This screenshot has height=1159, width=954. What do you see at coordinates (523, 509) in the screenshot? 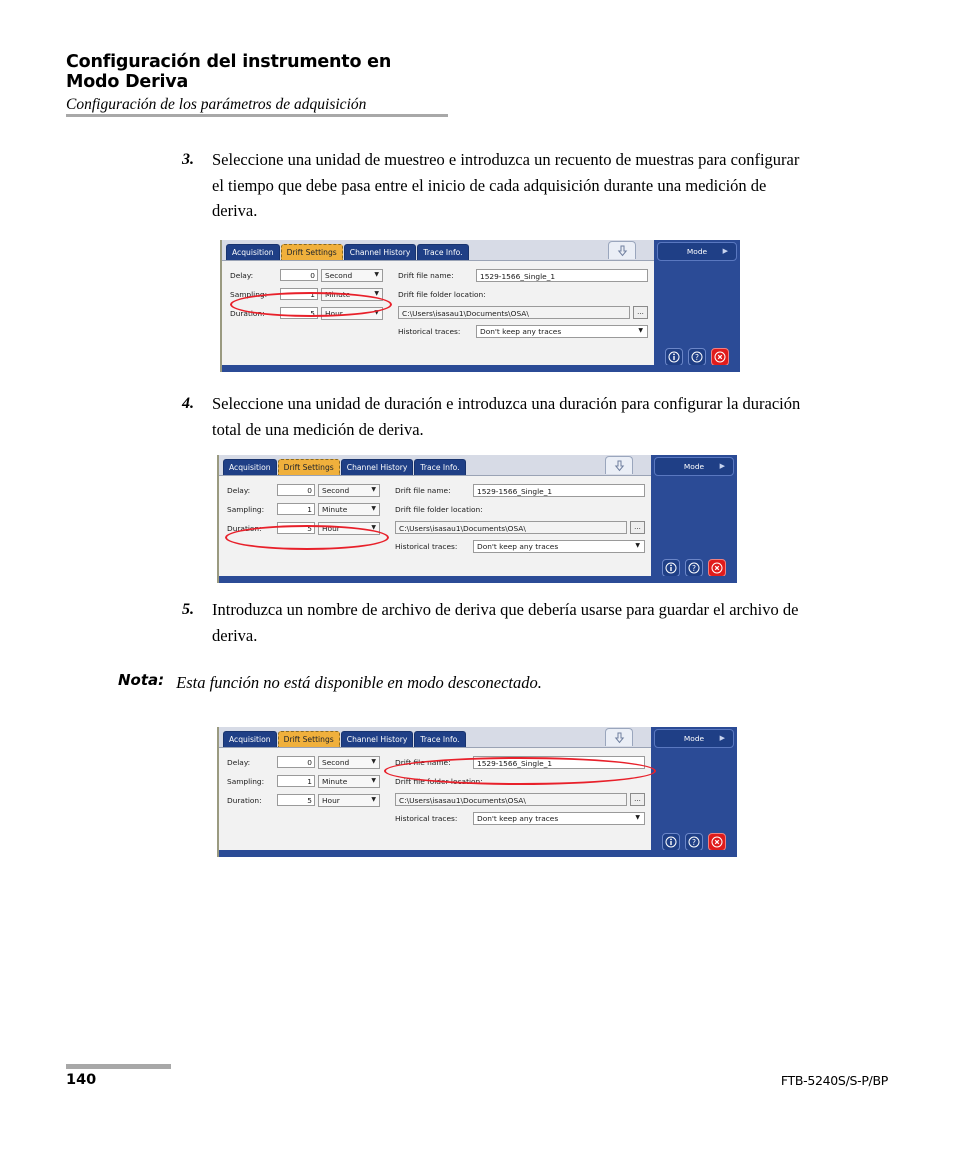
I see `drift-folder-label-row: Drift file folder location:` at bounding box center [523, 509].